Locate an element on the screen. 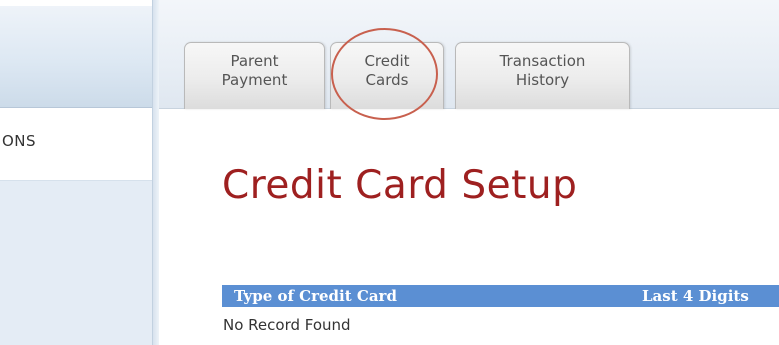 The width and height of the screenshot is (779, 345). tab-credit-cards: Credit Cards is located at coordinates (387, 75).